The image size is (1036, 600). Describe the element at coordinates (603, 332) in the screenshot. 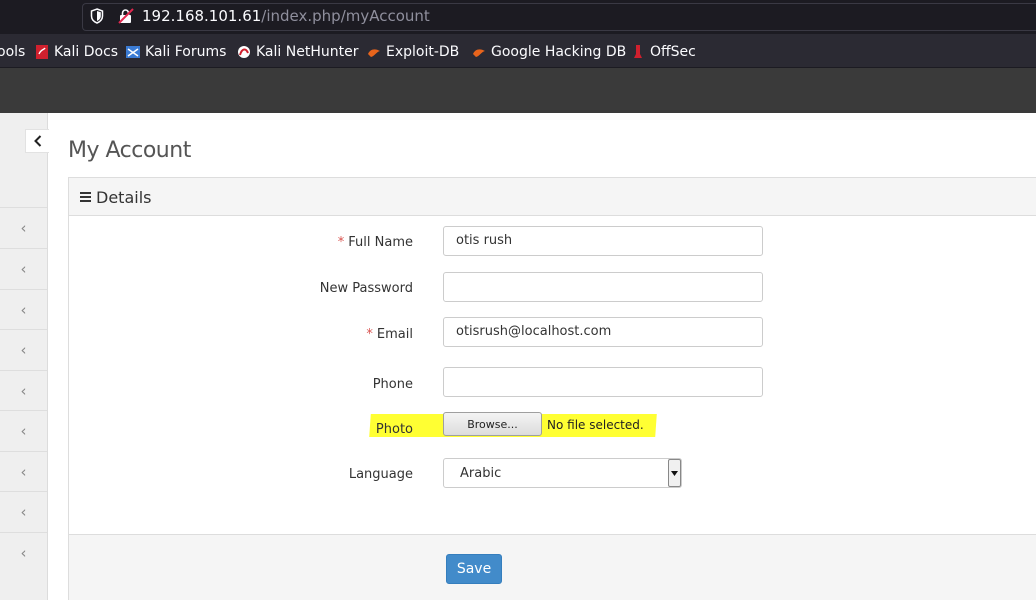

I see `email-input: otisrush@localhost.com` at that location.